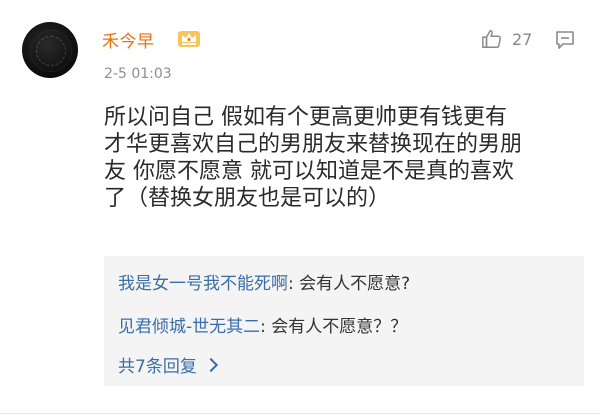 The width and height of the screenshot is (600, 420). I want to click on crown-vip-icon, so click(189, 39).